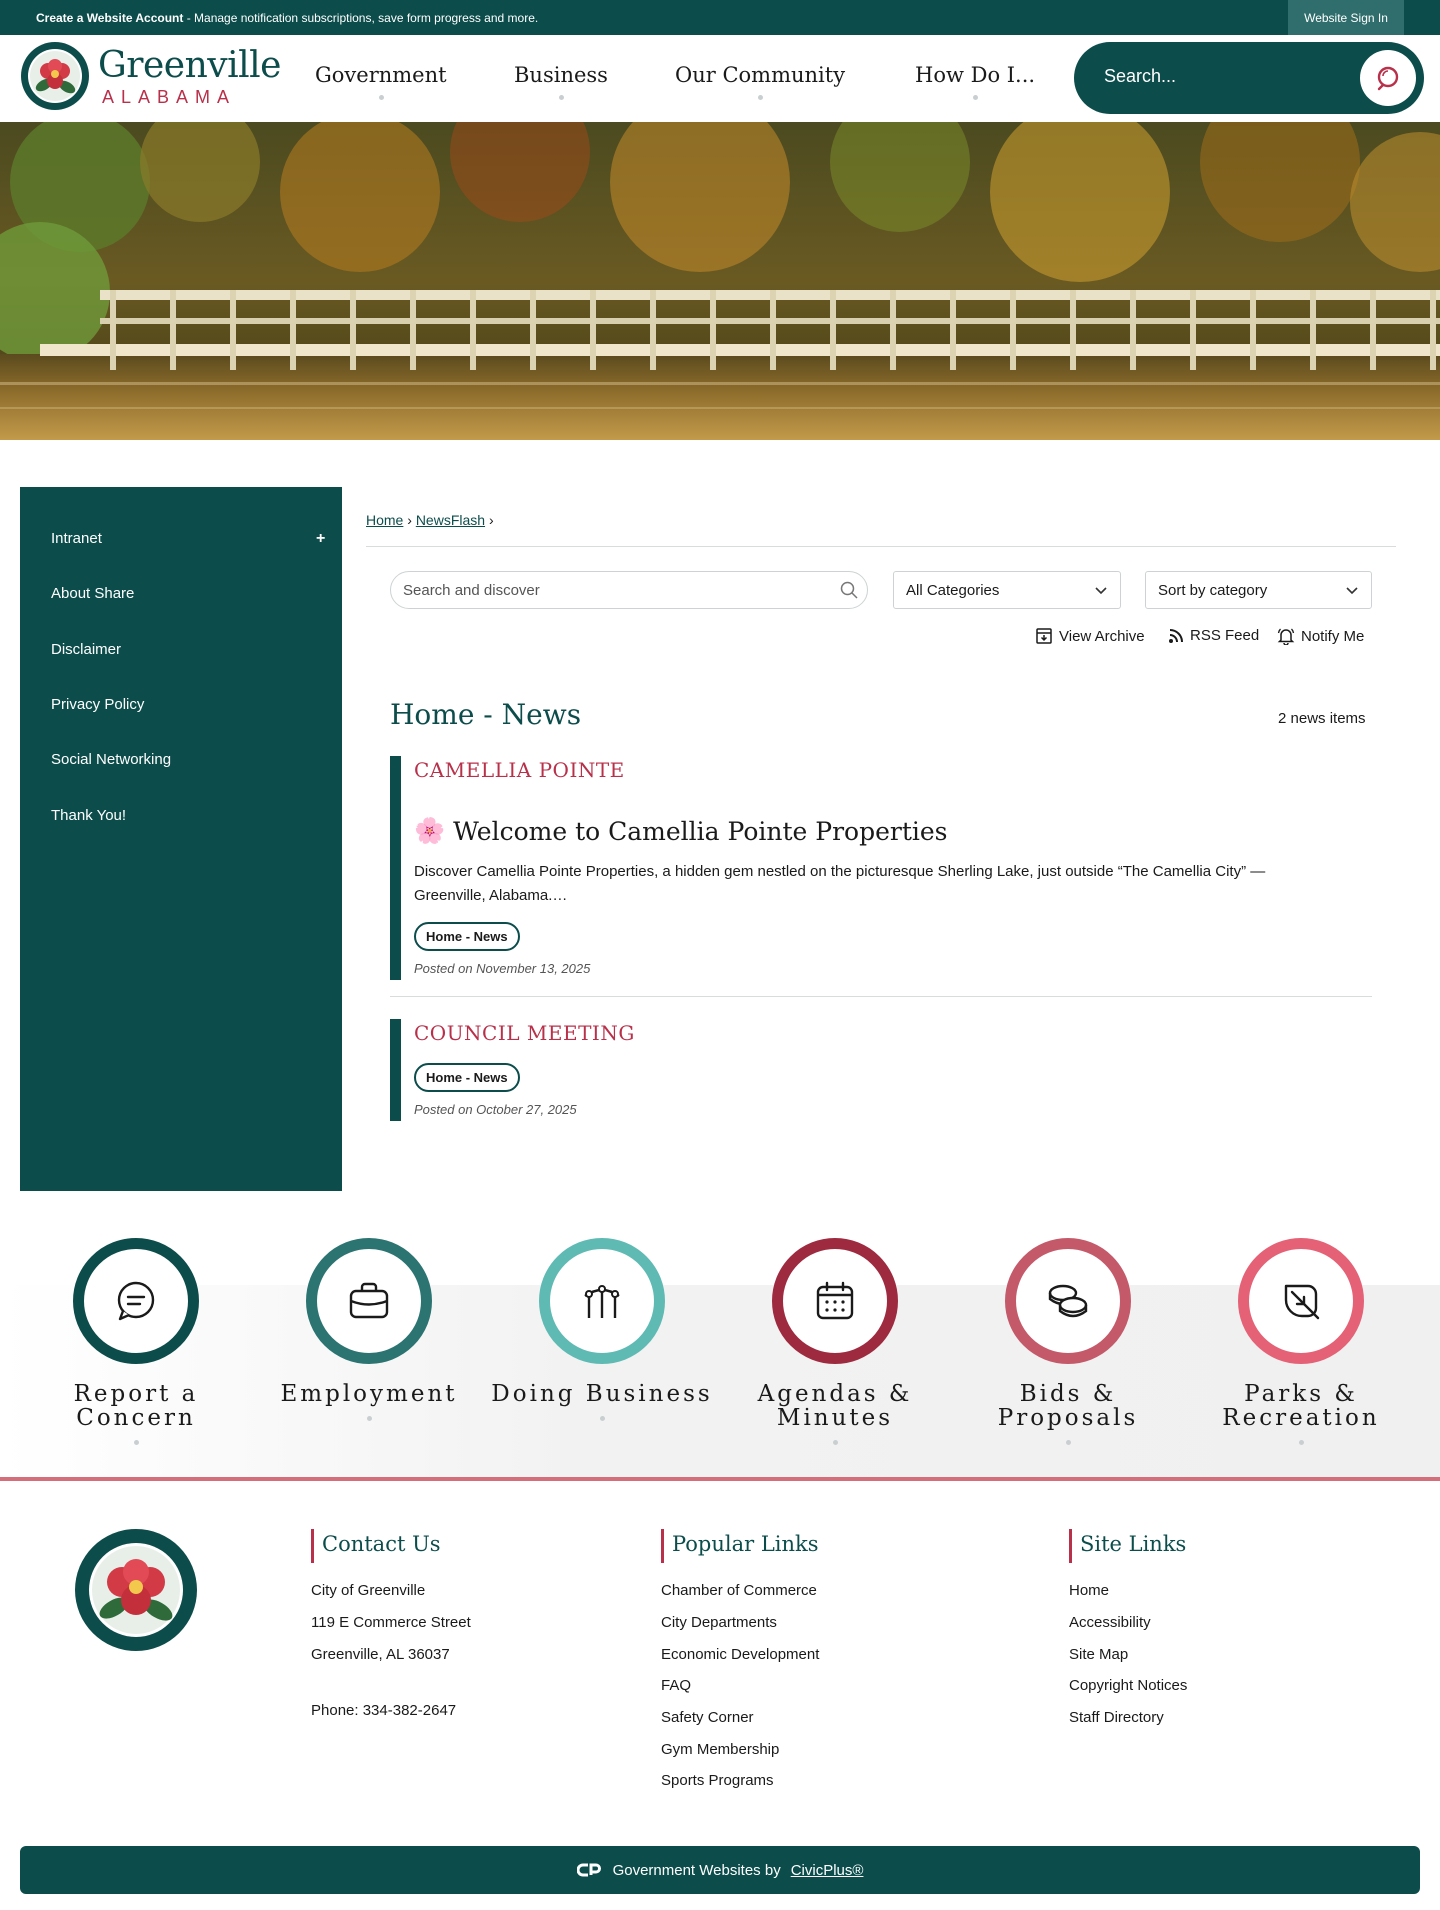  I want to click on footer-popular-link: City Departments, so click(719, 1622).